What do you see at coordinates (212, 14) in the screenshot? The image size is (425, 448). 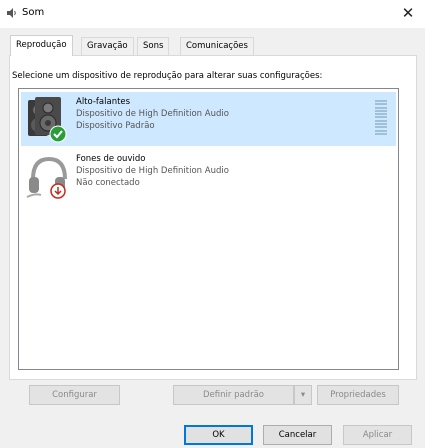 I see `title-bar: Som ✕` at bounding box center [212, 14].